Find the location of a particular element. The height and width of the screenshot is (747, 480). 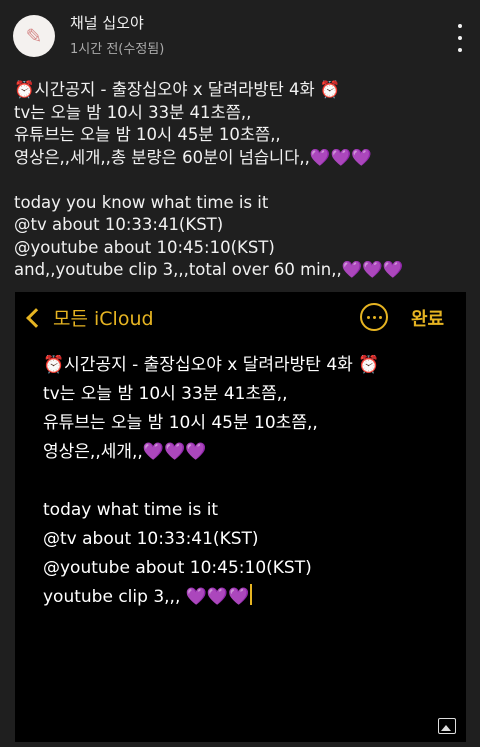

note-line-with-cursor: youtube clip 3,,, 💜💜💜 is located at coordinates (253, 597).